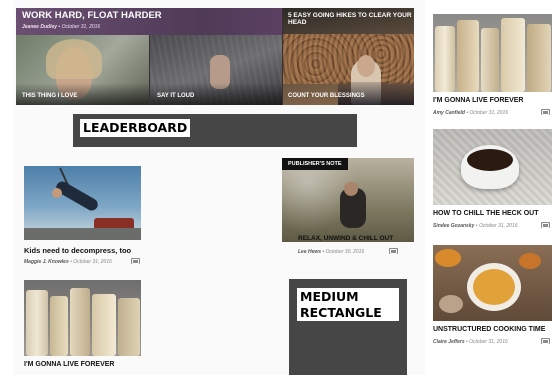 The width and height of the screenshot is (553, 375). Describe the element at coordinates (216, 70) in the screenshot. I see `hero-tile-2: SAY IT LOUD` at that location.